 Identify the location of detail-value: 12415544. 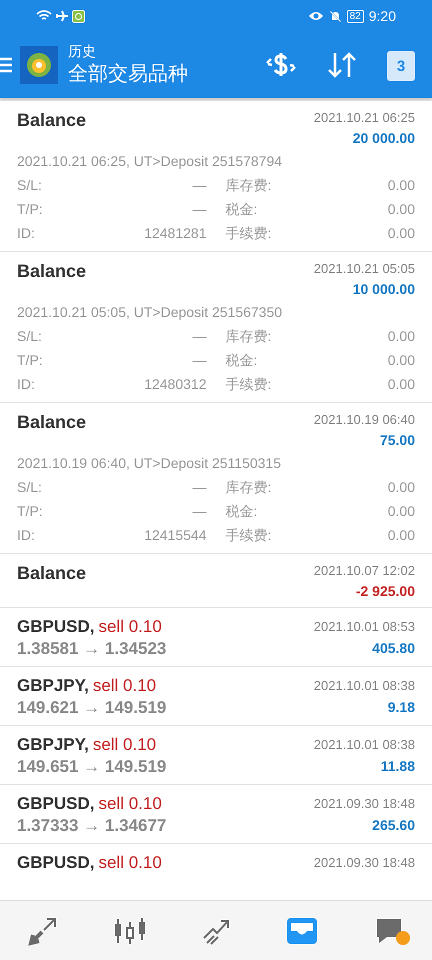
(175, 535).